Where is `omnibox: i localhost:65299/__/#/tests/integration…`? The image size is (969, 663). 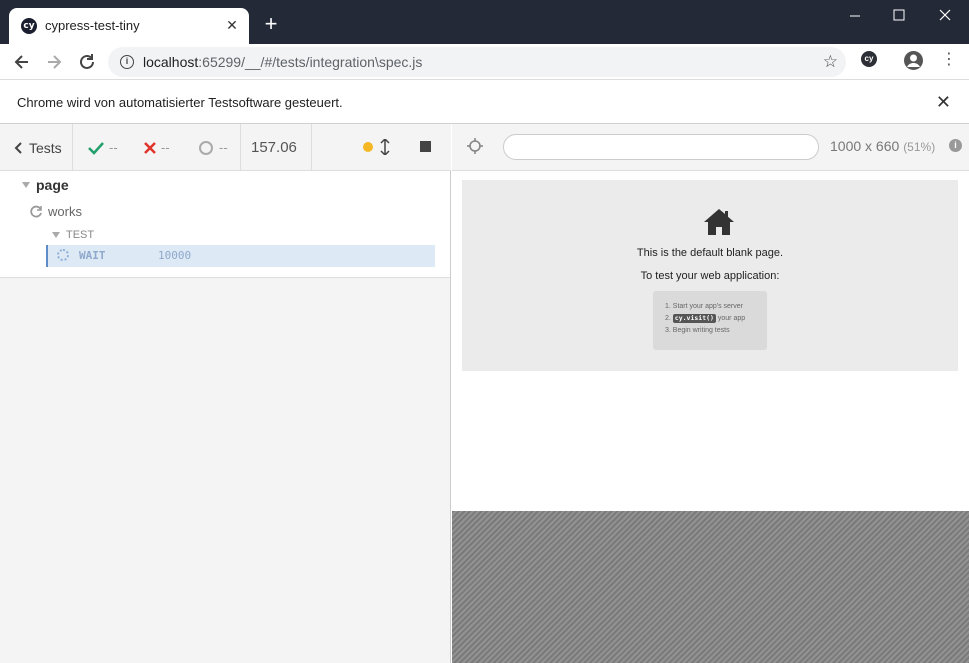
omnibox: i localhost:65299/__/#/tests/integration… is located at coordinates (477, 62).